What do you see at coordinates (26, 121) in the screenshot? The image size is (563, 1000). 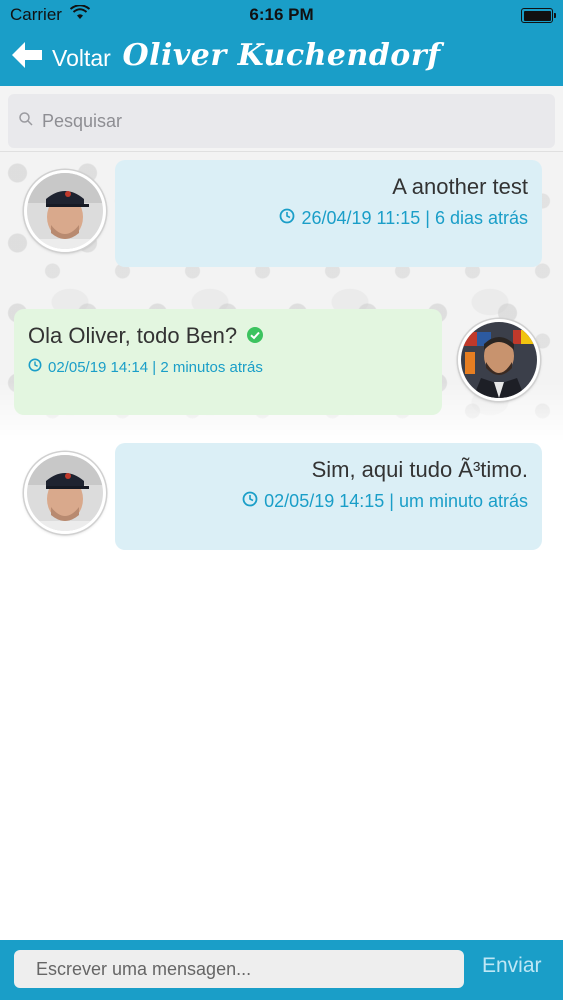 I see `search-icon` at bounding box center [26, 121].